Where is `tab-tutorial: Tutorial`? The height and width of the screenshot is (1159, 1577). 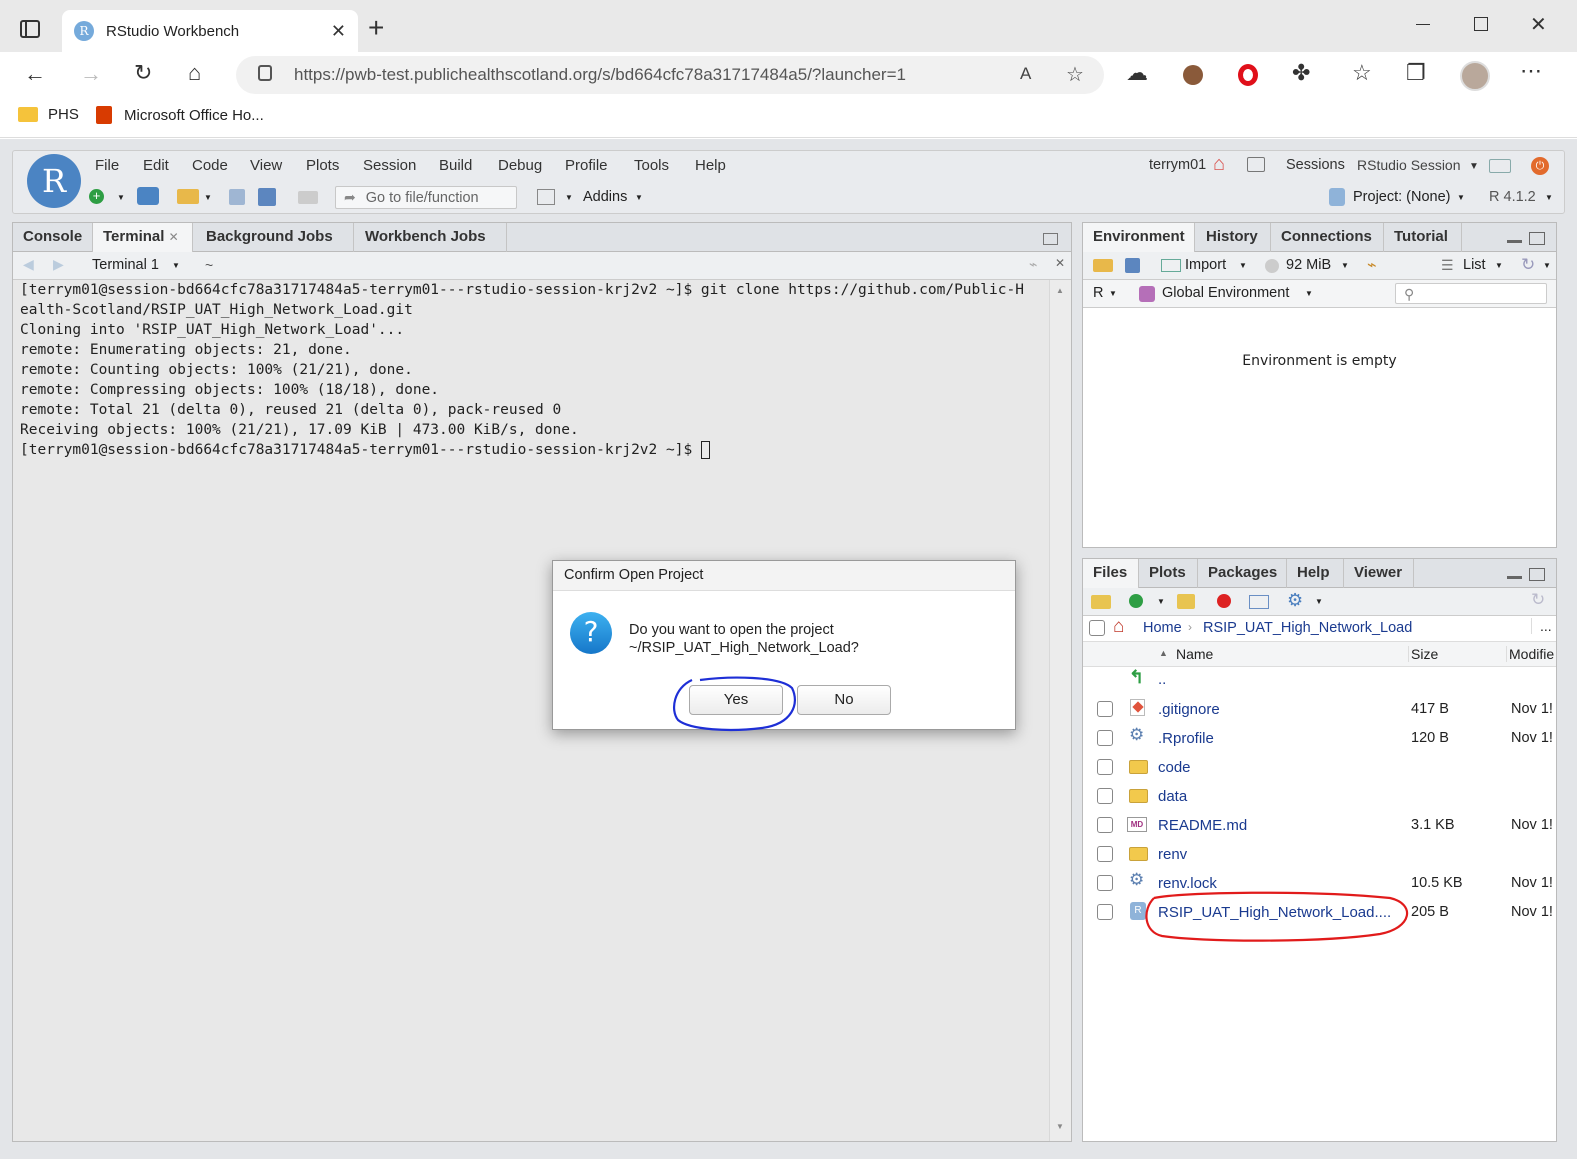 tab-tutorial: Tutorial is located at coordinates (1423, 237).